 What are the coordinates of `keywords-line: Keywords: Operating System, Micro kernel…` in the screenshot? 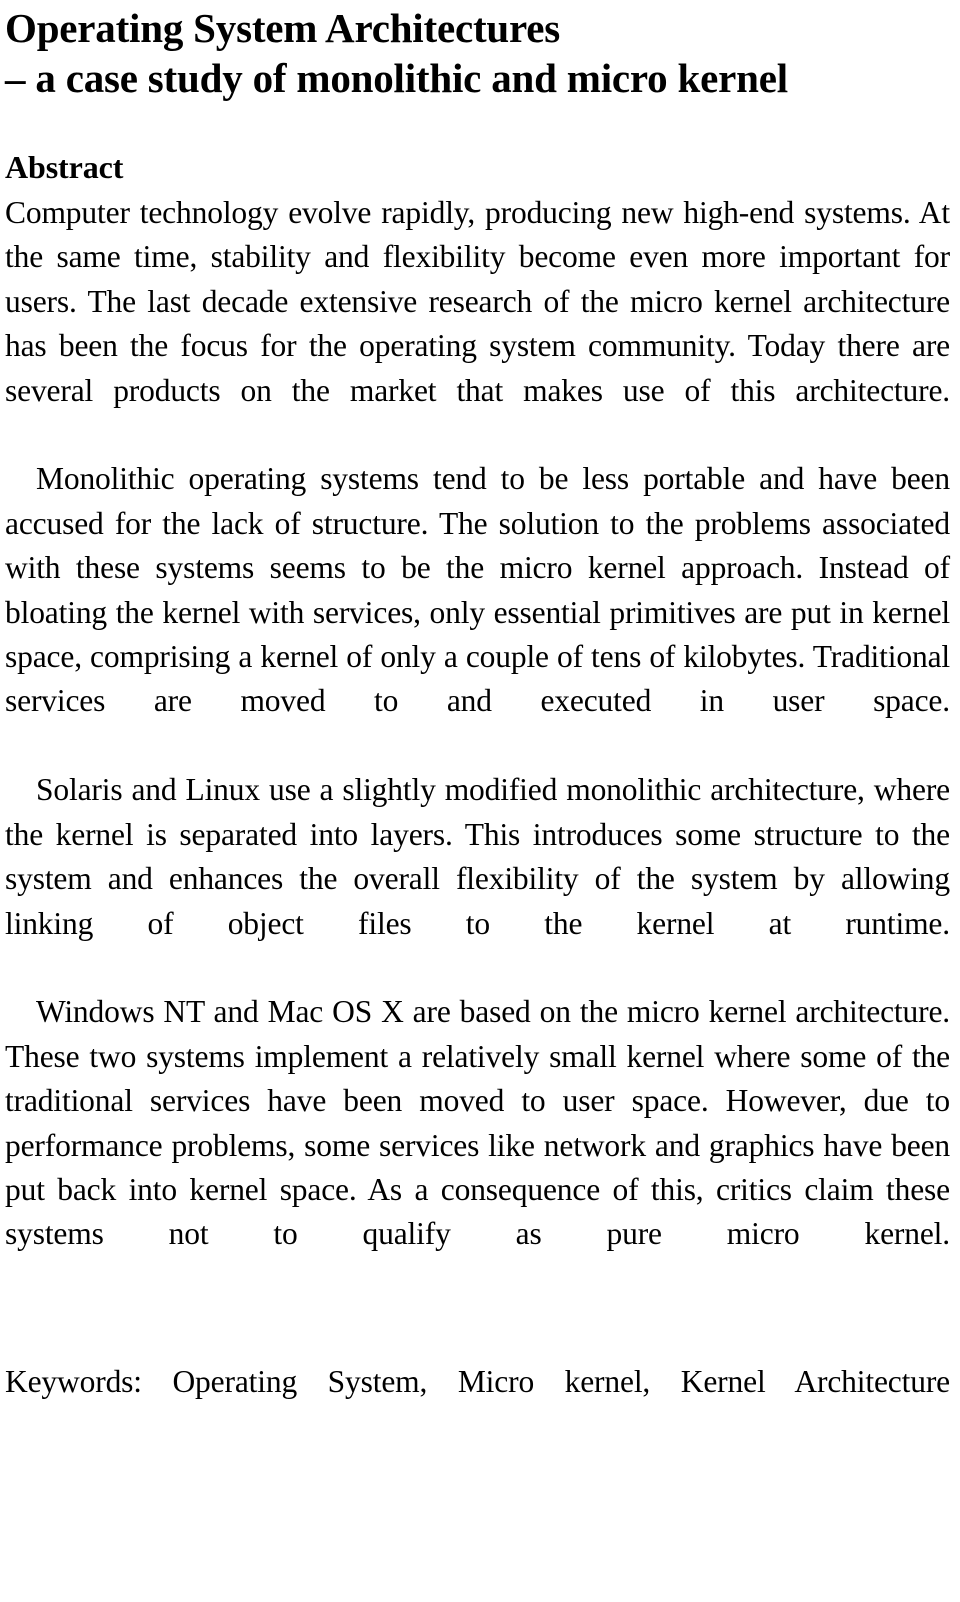 It's located at (477, 1382).